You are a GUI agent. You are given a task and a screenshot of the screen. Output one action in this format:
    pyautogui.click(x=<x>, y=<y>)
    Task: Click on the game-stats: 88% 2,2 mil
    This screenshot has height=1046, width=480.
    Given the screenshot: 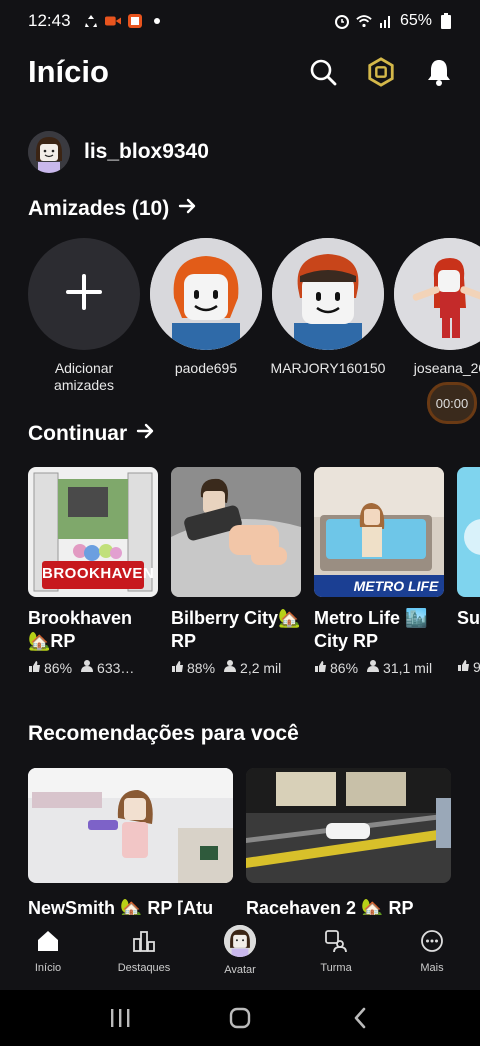 What is the action you would take?
    pyautogui.click(x=236, y=667)
    